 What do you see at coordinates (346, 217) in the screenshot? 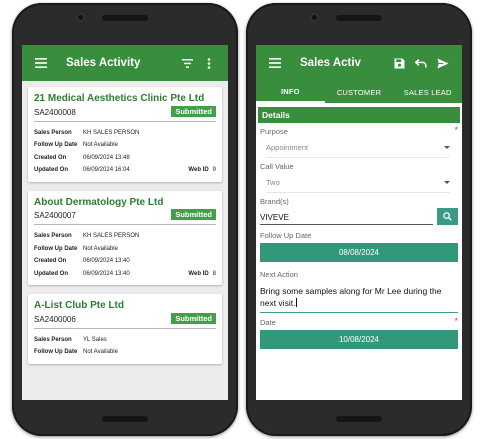
I see `brand-input: VIVEVE` at bounding box center [346, 217].